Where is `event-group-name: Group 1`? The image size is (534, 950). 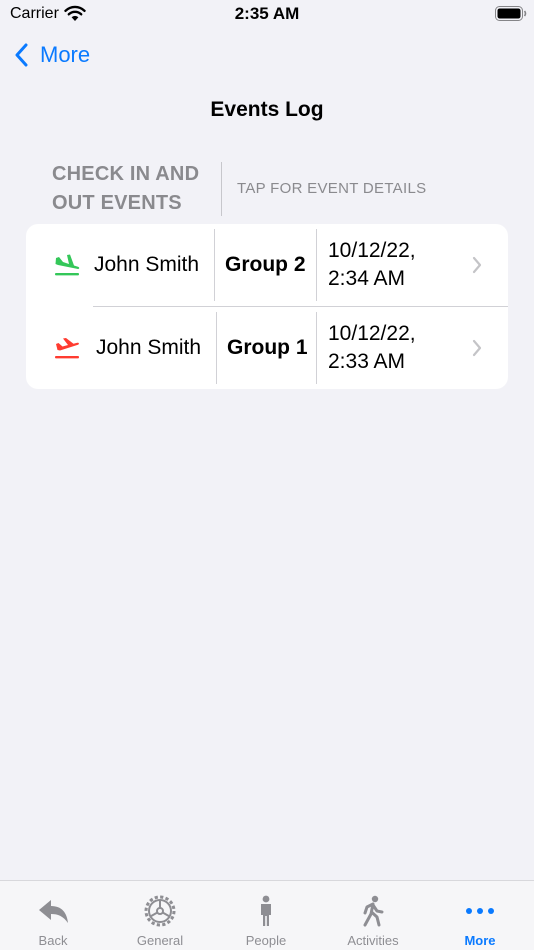
event-group-name: Group 1 is located at coordinates (267, 347).